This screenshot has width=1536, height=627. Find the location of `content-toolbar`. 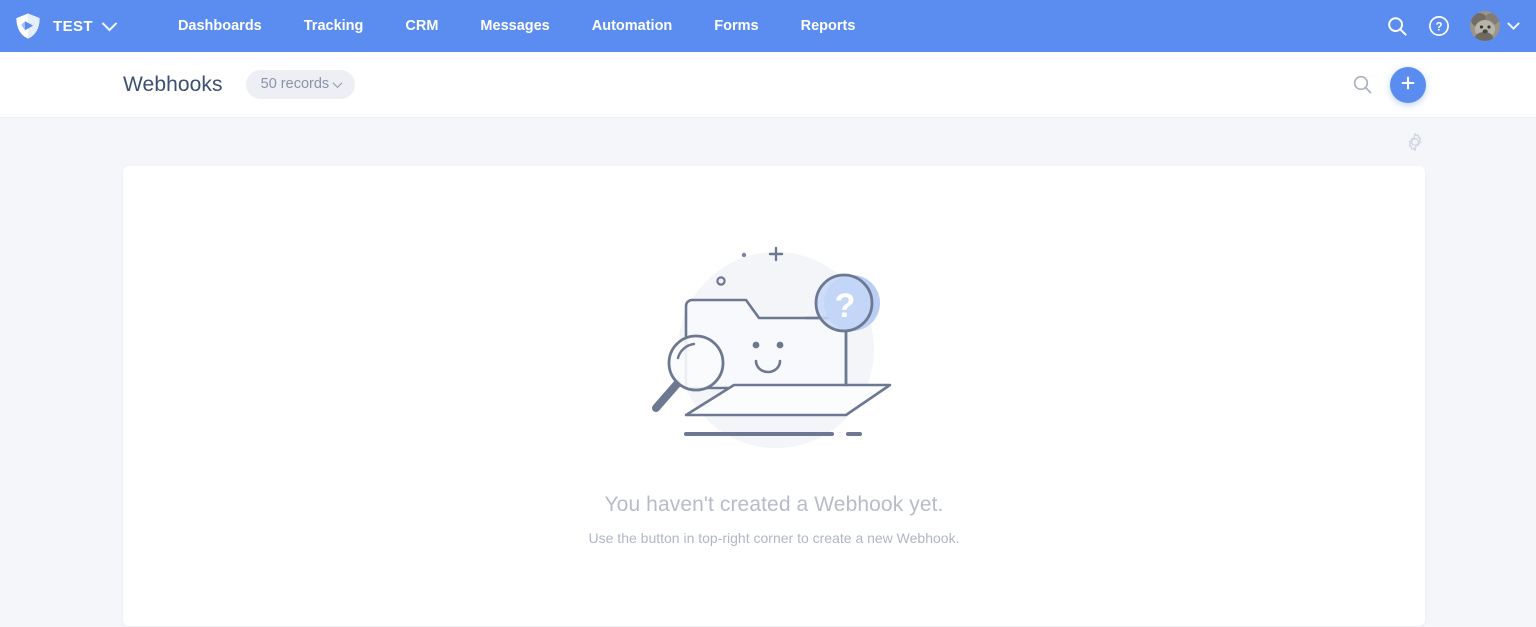

content-toolbar is located at coordinates (774, 142).